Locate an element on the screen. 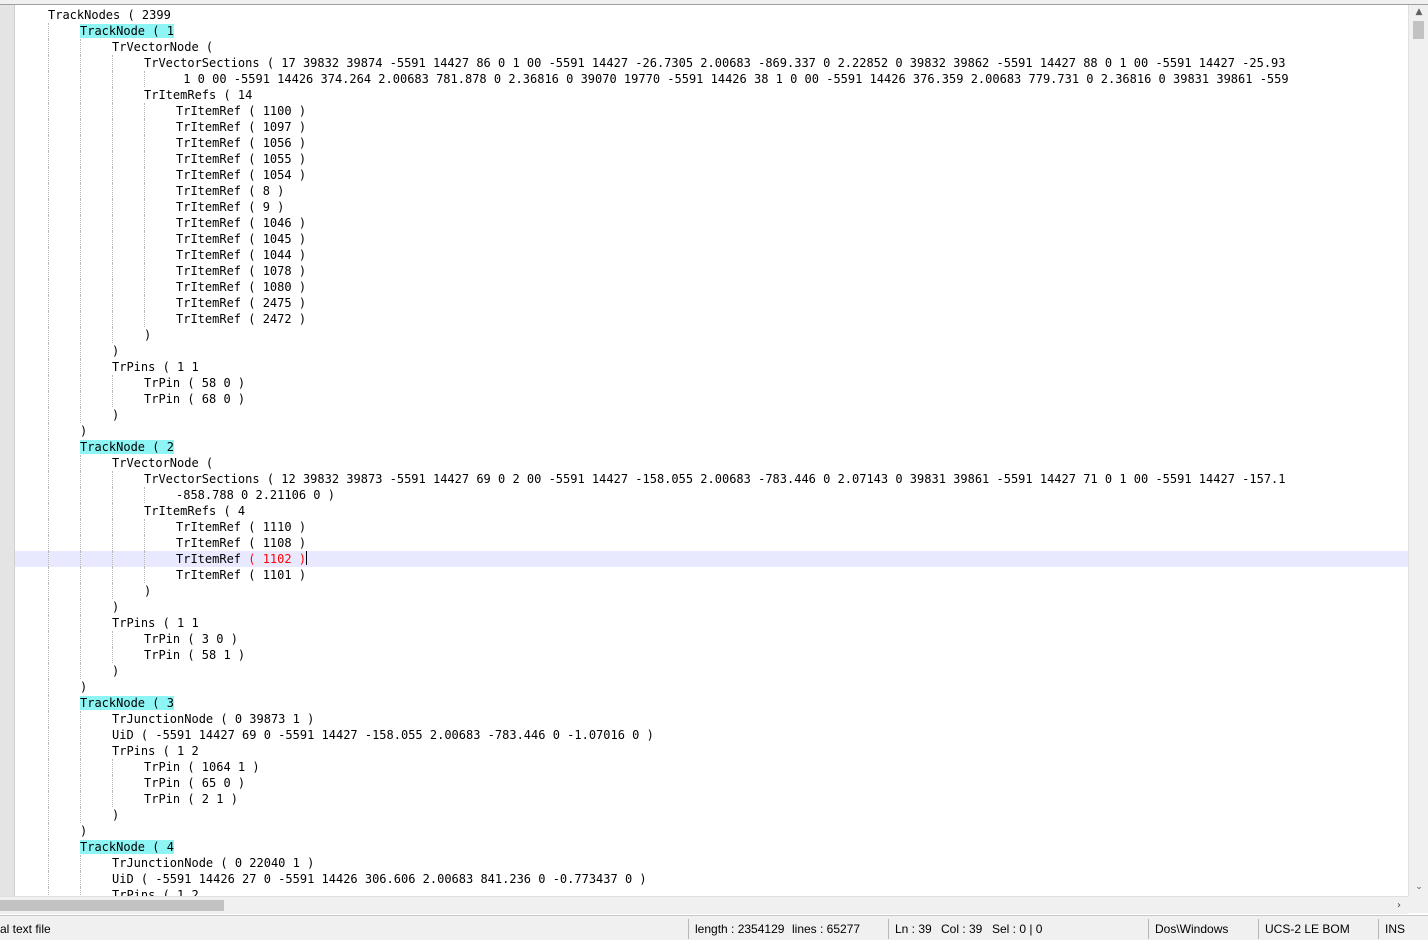 The width and height of the screenshot is (1428, 940). code-line: TrItemRef ( 1110 ) is located at coordinates (711, 527).